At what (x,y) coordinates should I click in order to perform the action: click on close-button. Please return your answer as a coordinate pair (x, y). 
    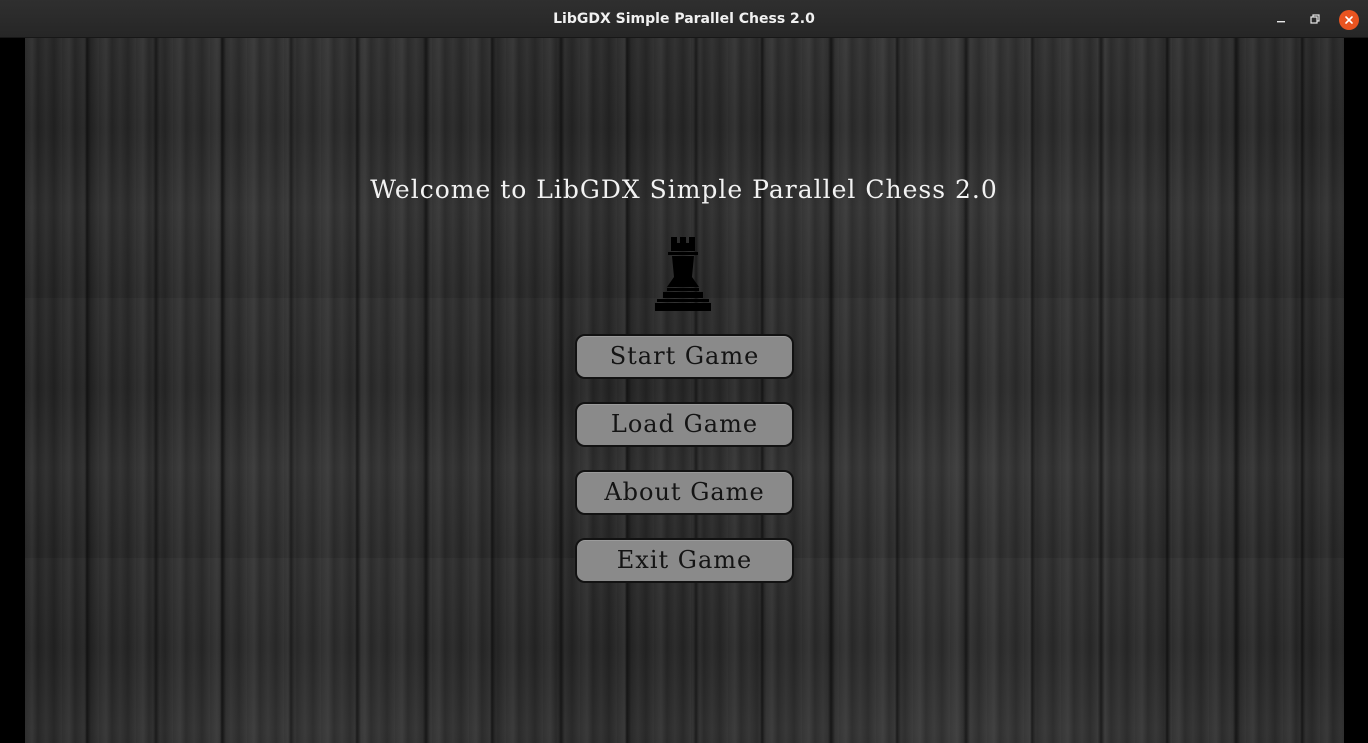
    Looking at the image, I should click on (1349, 20).